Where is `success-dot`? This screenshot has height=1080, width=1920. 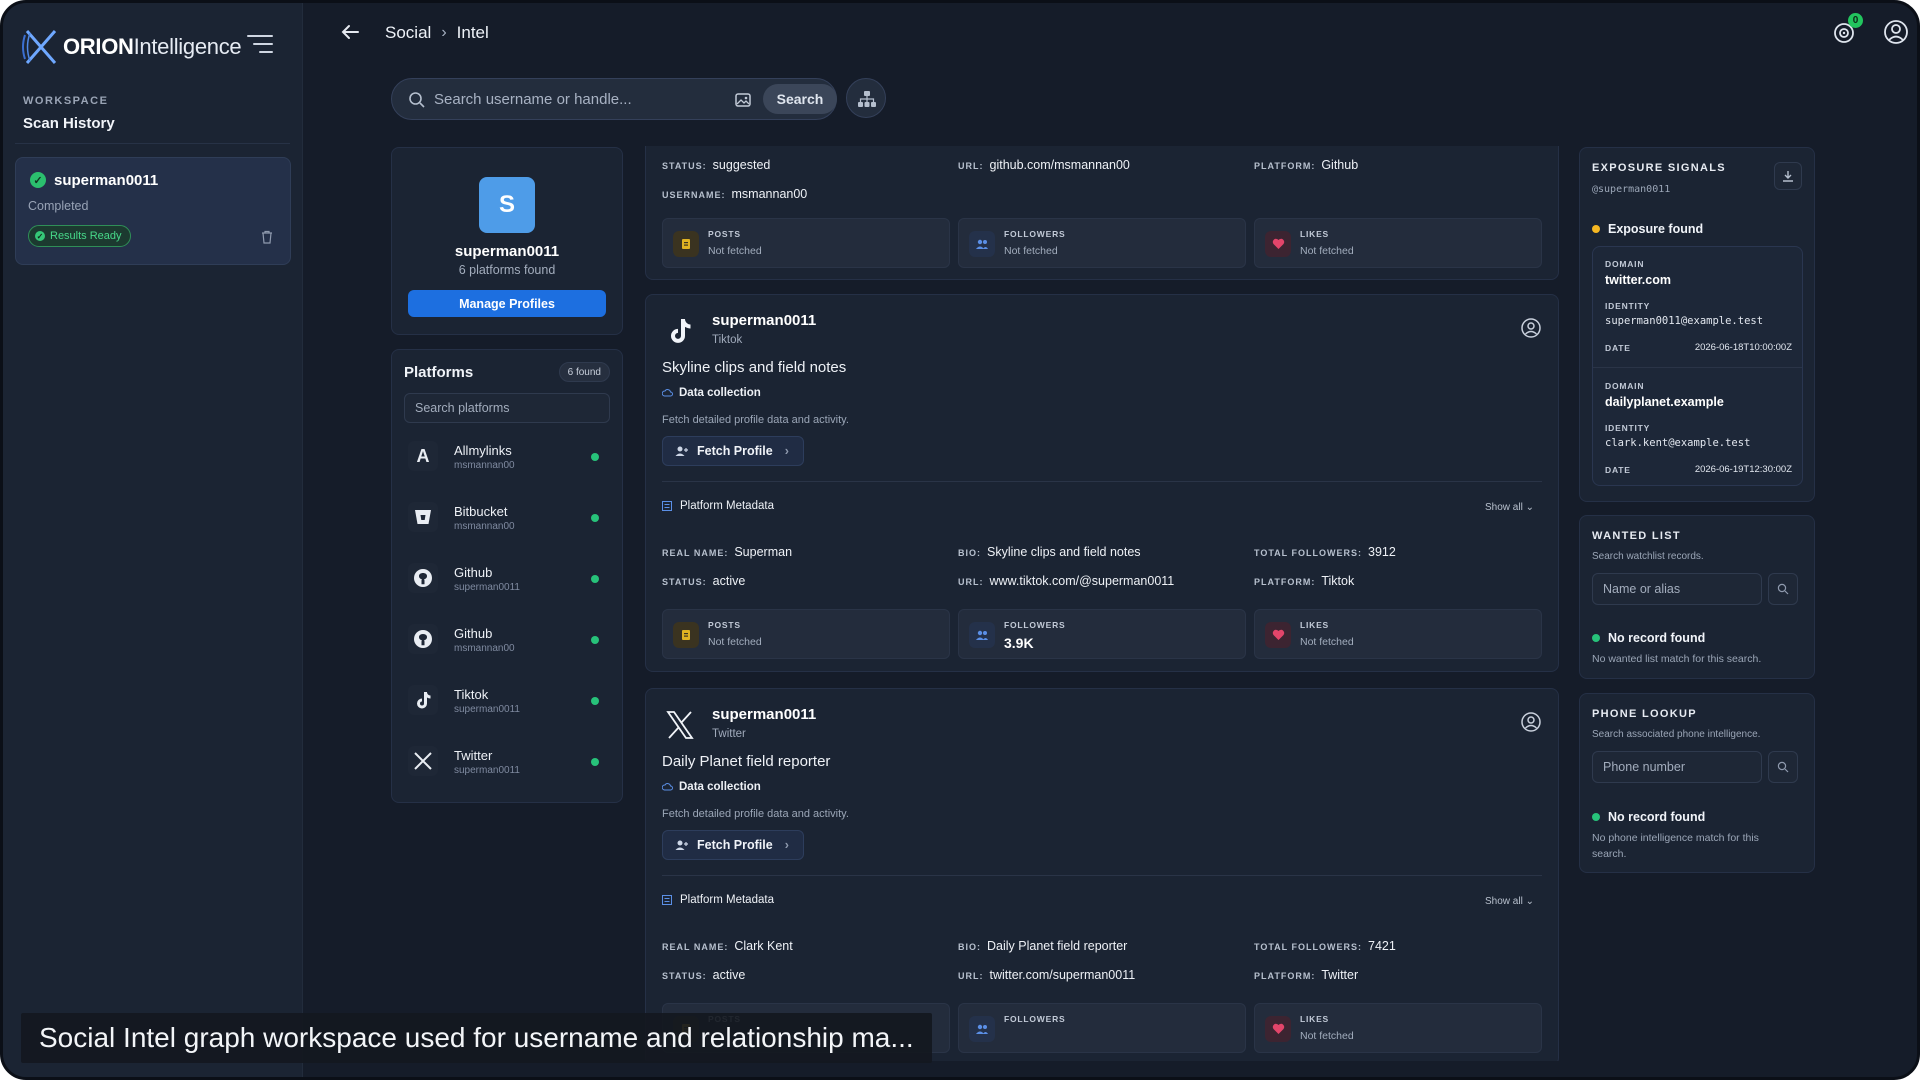 success-dot is located at coordinates (1596, 817).